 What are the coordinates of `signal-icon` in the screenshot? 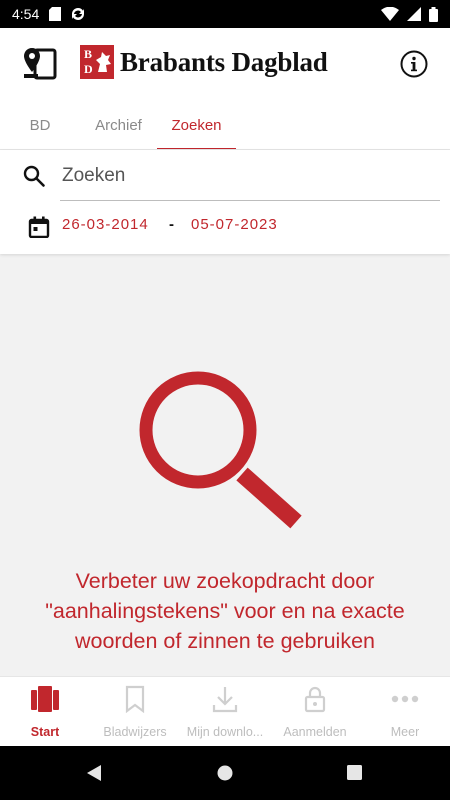 It's located at (414, 14).